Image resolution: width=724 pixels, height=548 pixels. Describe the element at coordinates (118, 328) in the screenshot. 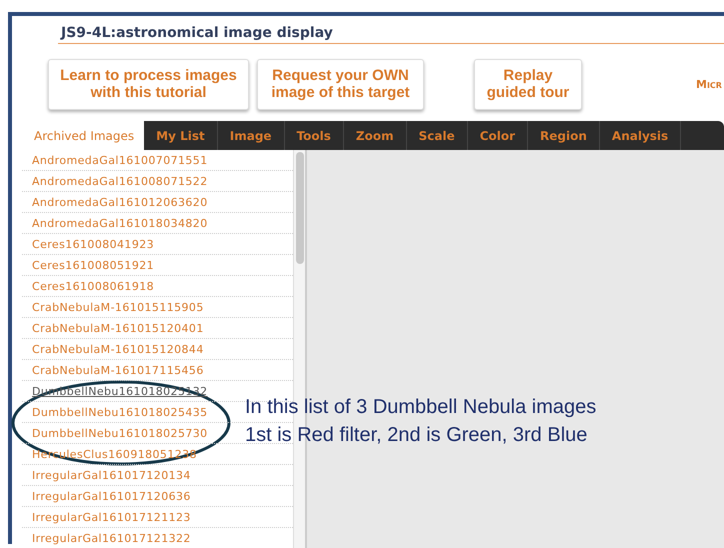

I see `image-list-item: CrabNebulaM-161015120401` at that location.